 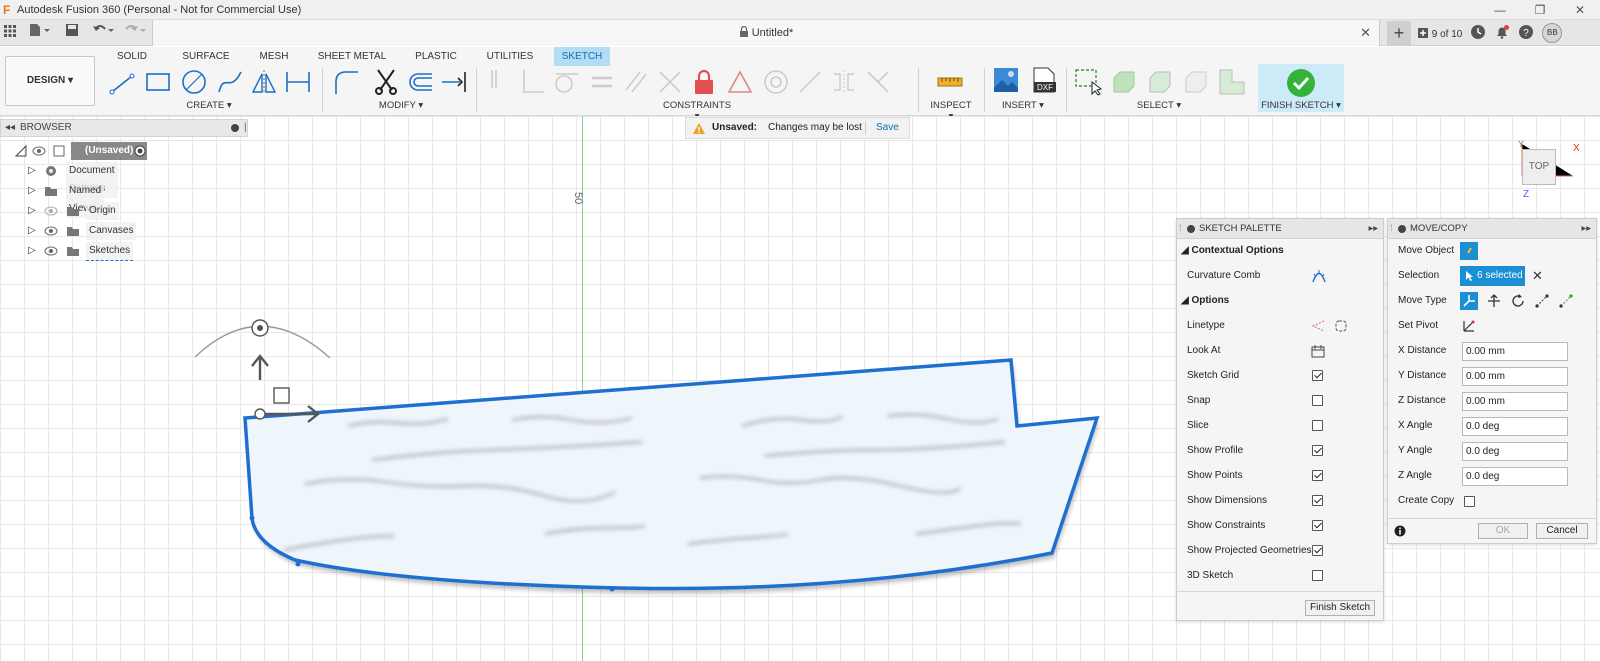 I want to click on show-constraints-checkbox, so click(x=1317, y=525).